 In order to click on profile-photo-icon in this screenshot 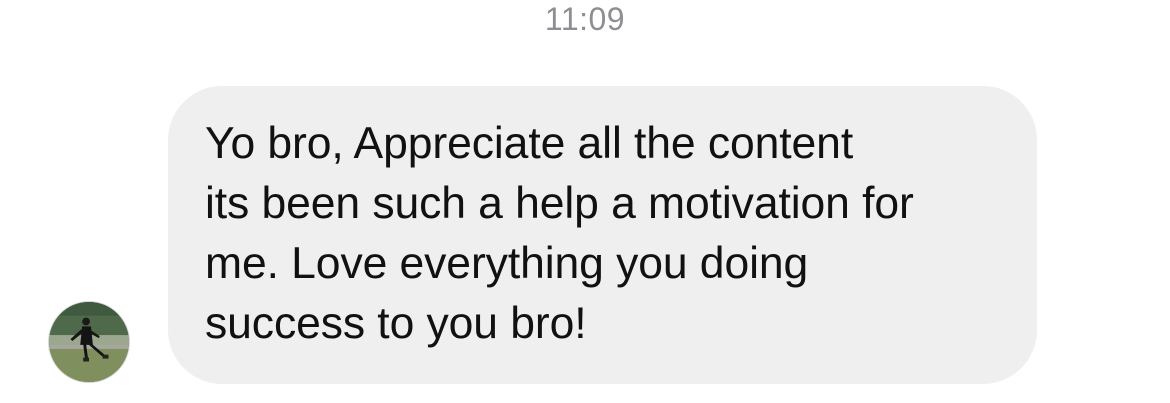, I will do `click(89, 342)`.